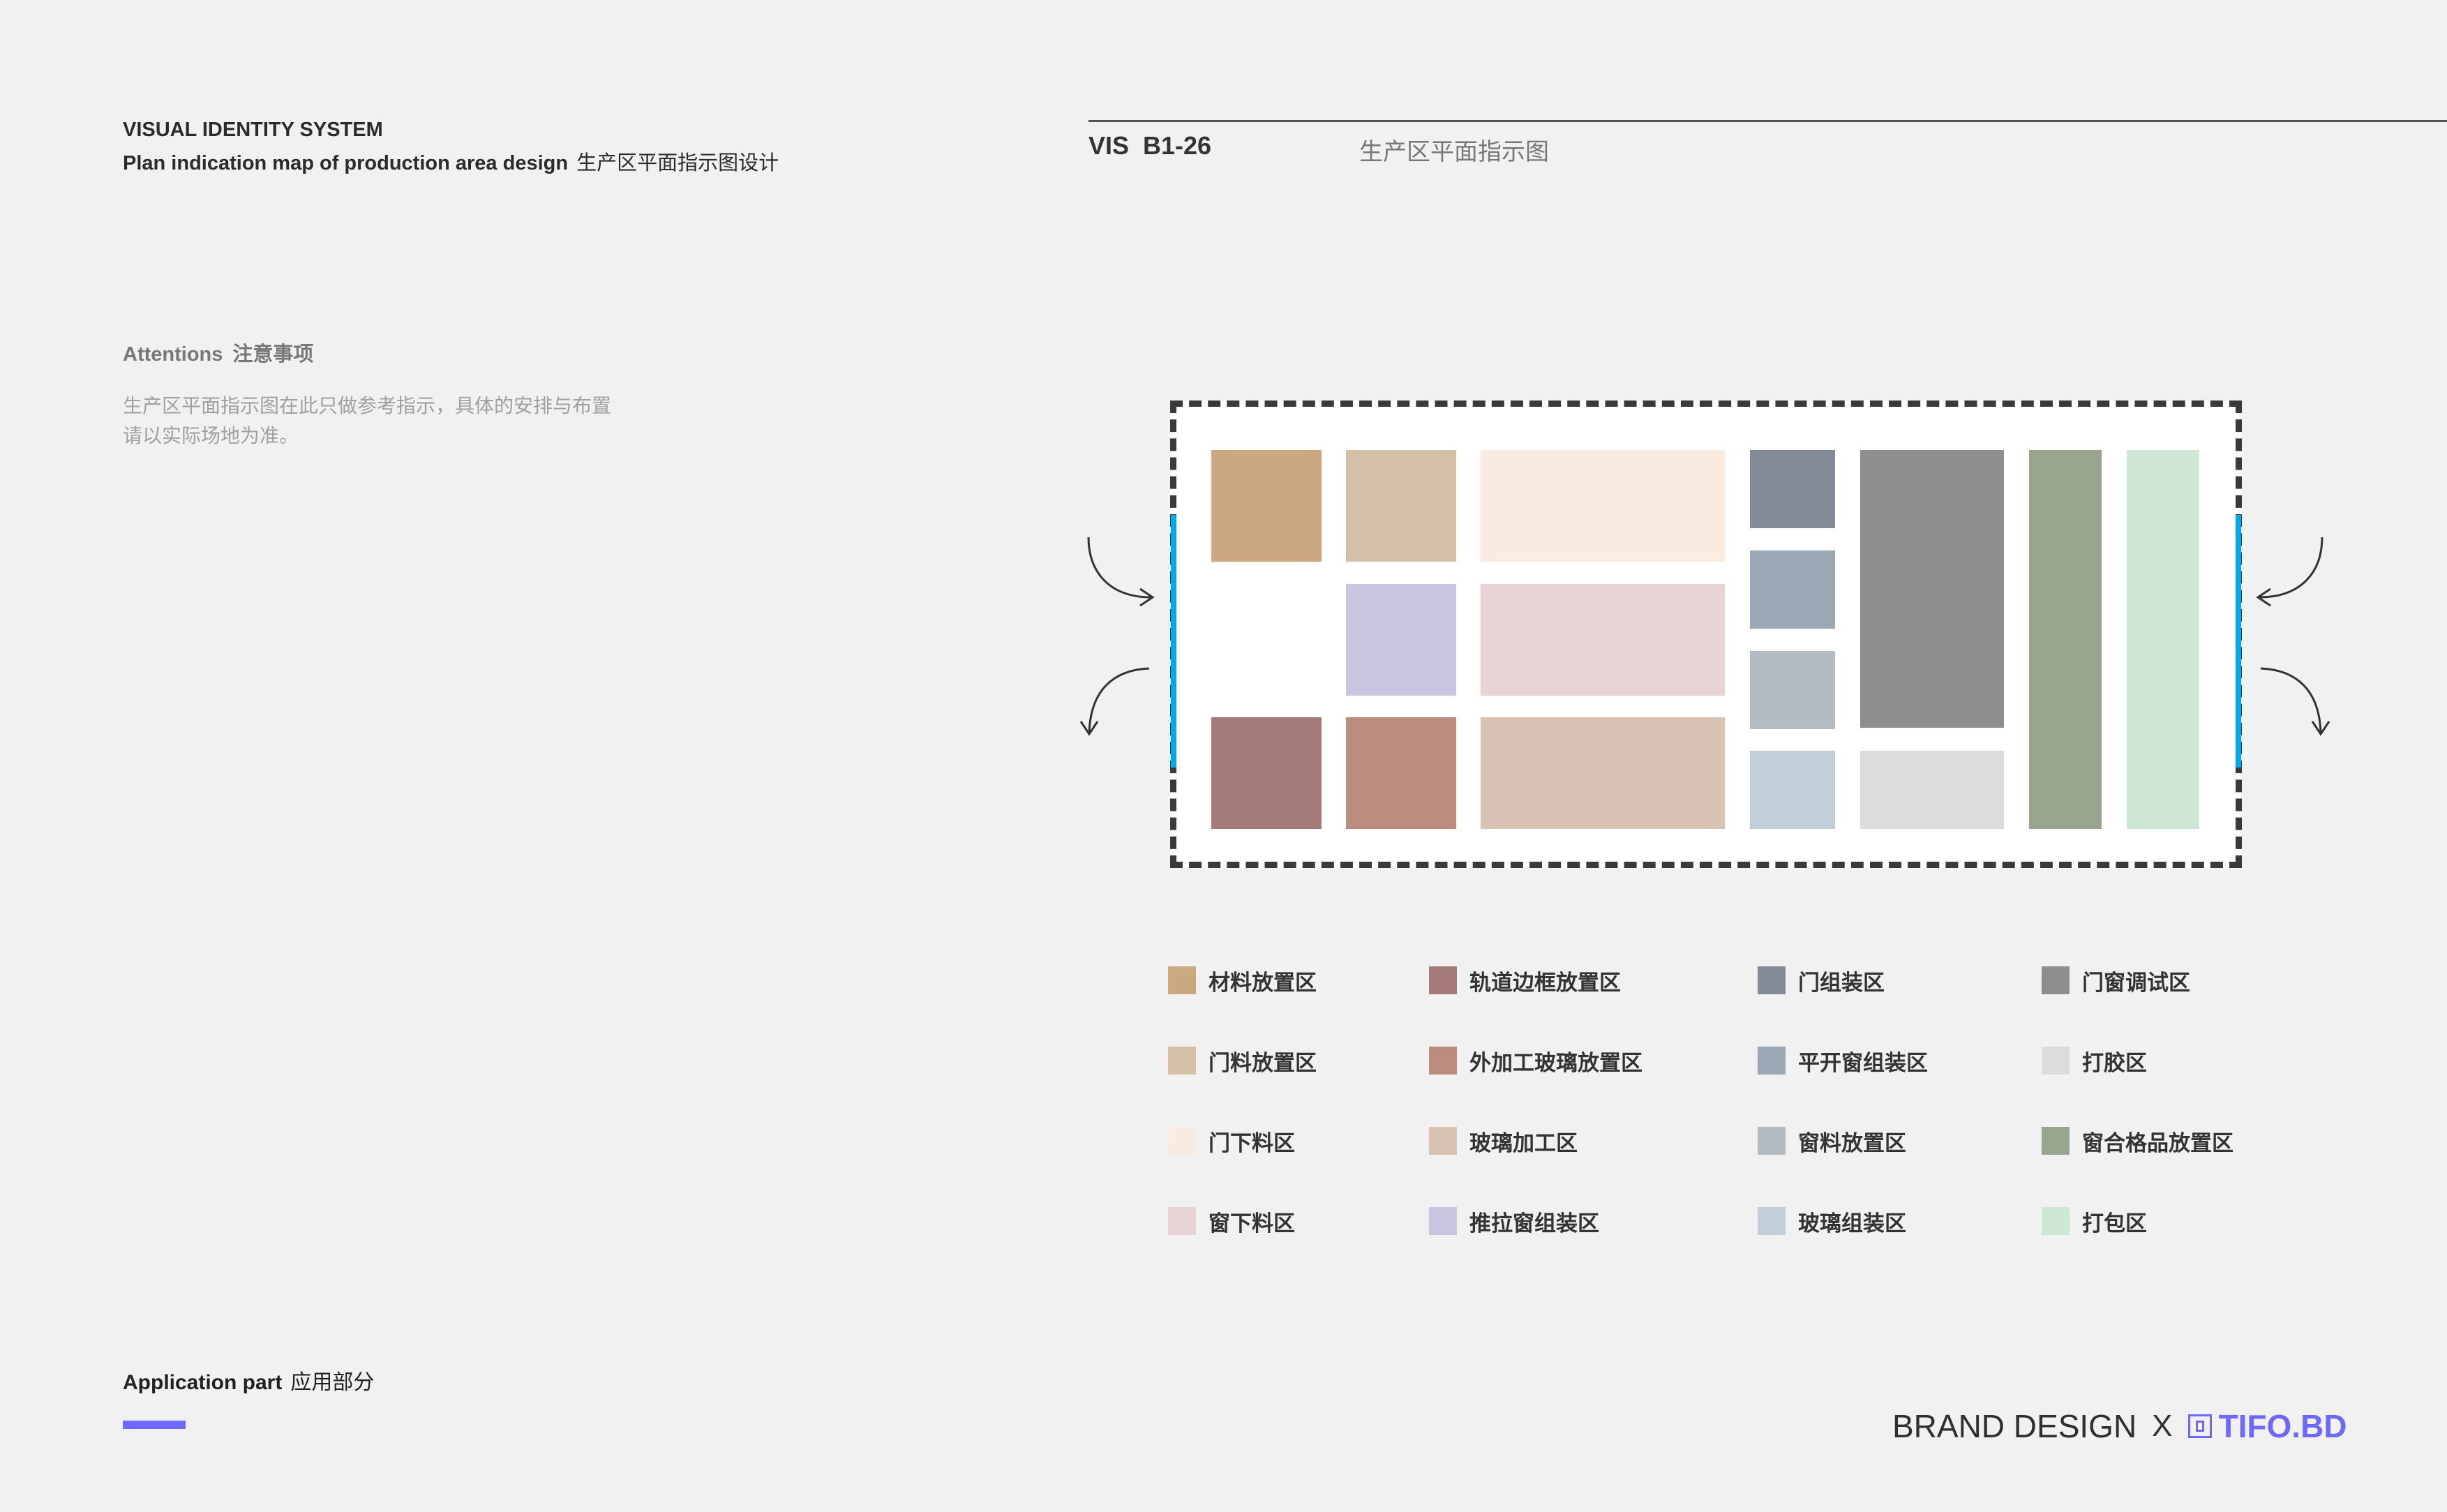 The image size is (2447, 1512). What do you see at coordinates (1266, 773) in the screenshot?
I see `zone-rail-frame-storage` at bounding box center [1266, 773].